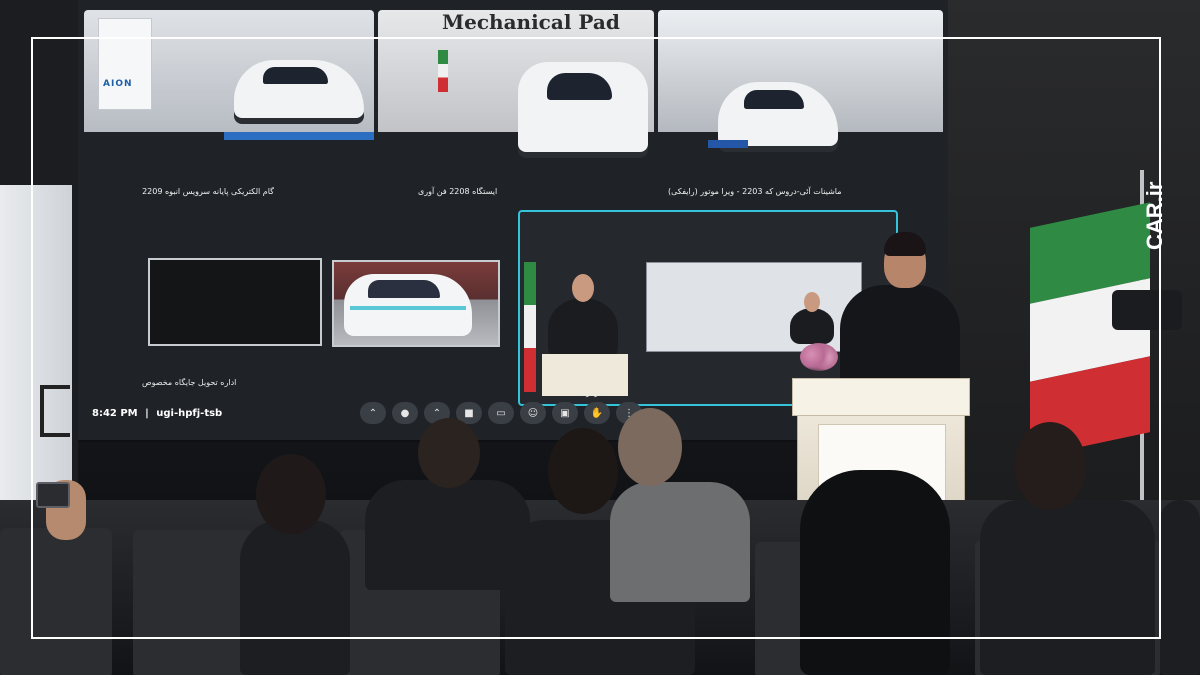 This screenshot has height=675, width=1200. Describe the element at coordinates (458, 191) in the screenshot. I see `feed-caption: ایستگاه 2208 فن آوری` at that location.